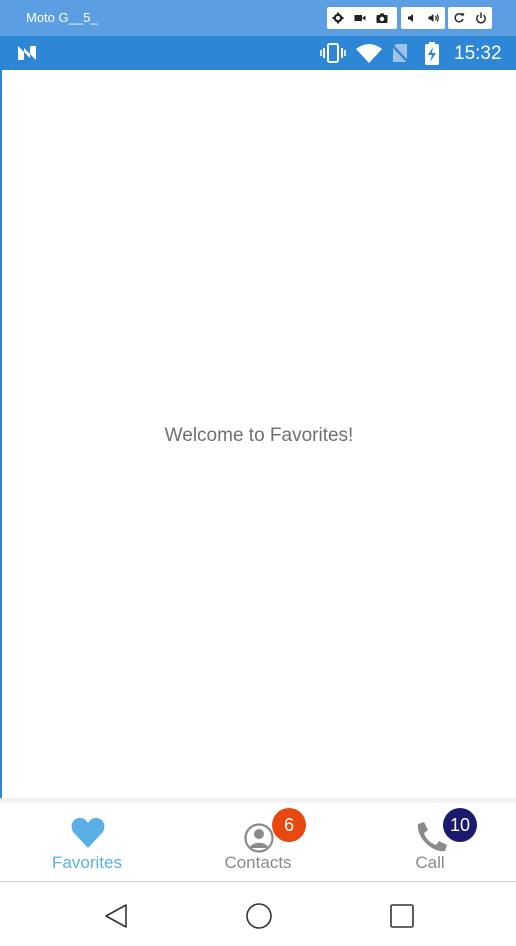  What do you see at coordinates (430, 862) in the screenshot?
I see `tab-call-label: Call` at bounding box center [430, 862].